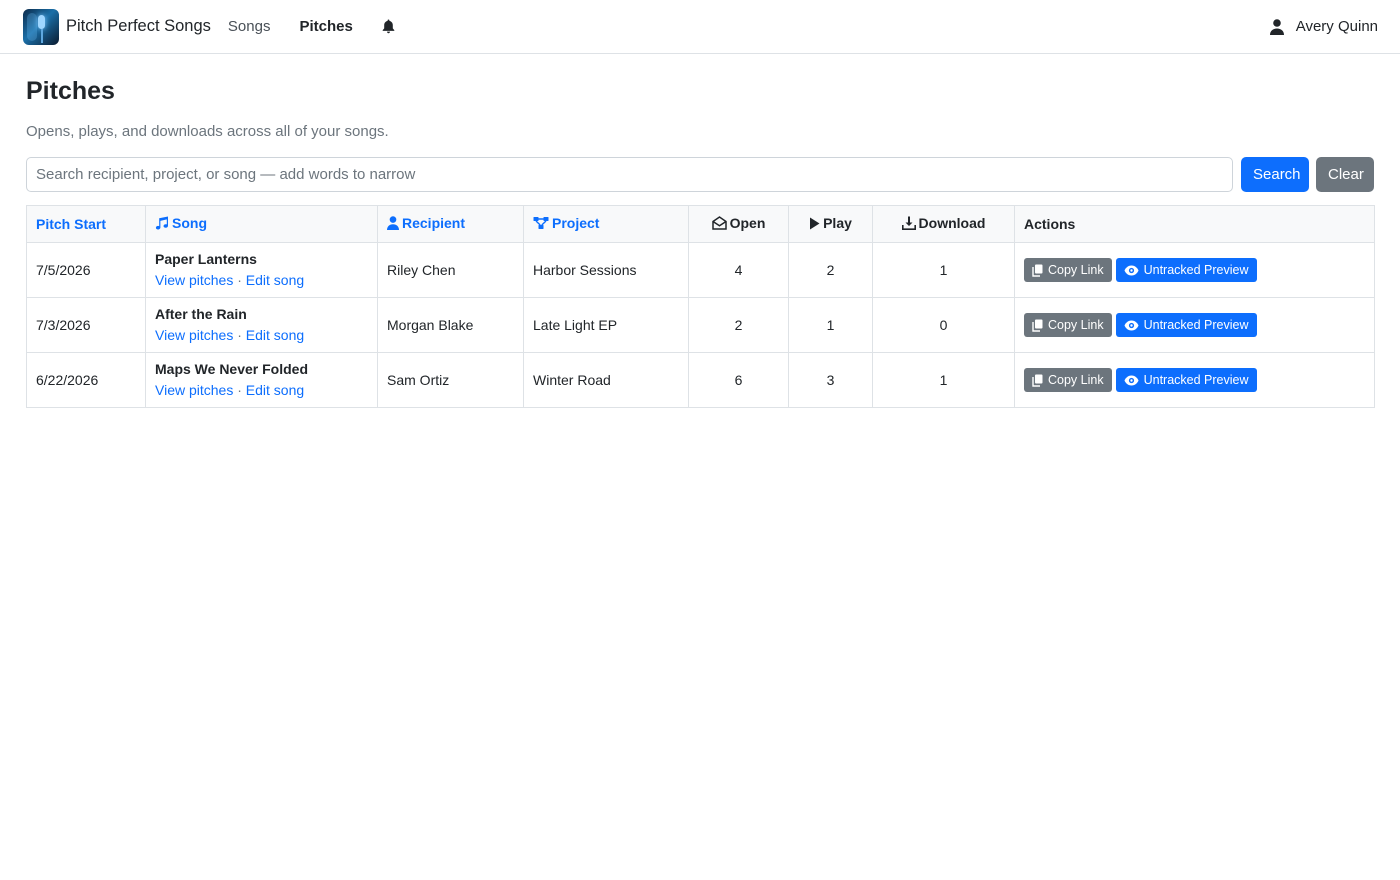  Describe the element at coordinates (606, 325) in the screenshot. I see `cell-project: Late Light EP` at that location.